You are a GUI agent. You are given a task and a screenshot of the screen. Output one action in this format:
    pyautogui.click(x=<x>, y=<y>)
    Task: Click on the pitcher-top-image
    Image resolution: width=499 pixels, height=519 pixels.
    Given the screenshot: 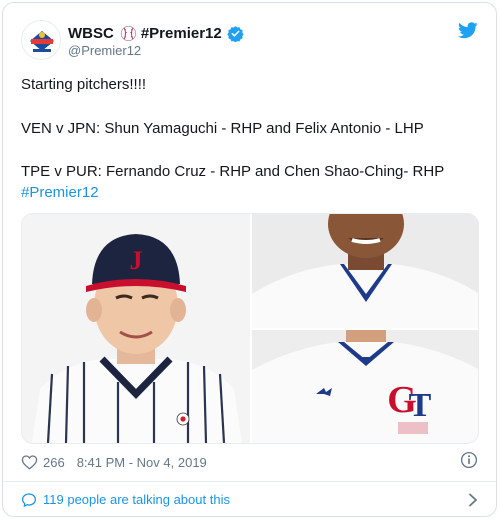 What is the action you would take?
    pyautogui.click(x=365, y=271)
    